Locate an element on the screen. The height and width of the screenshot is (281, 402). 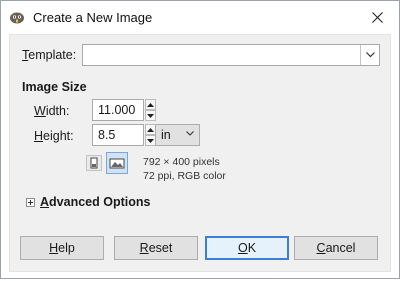
resolution-info: 72 ppi, RGB color is located at coordinates (184, 176).